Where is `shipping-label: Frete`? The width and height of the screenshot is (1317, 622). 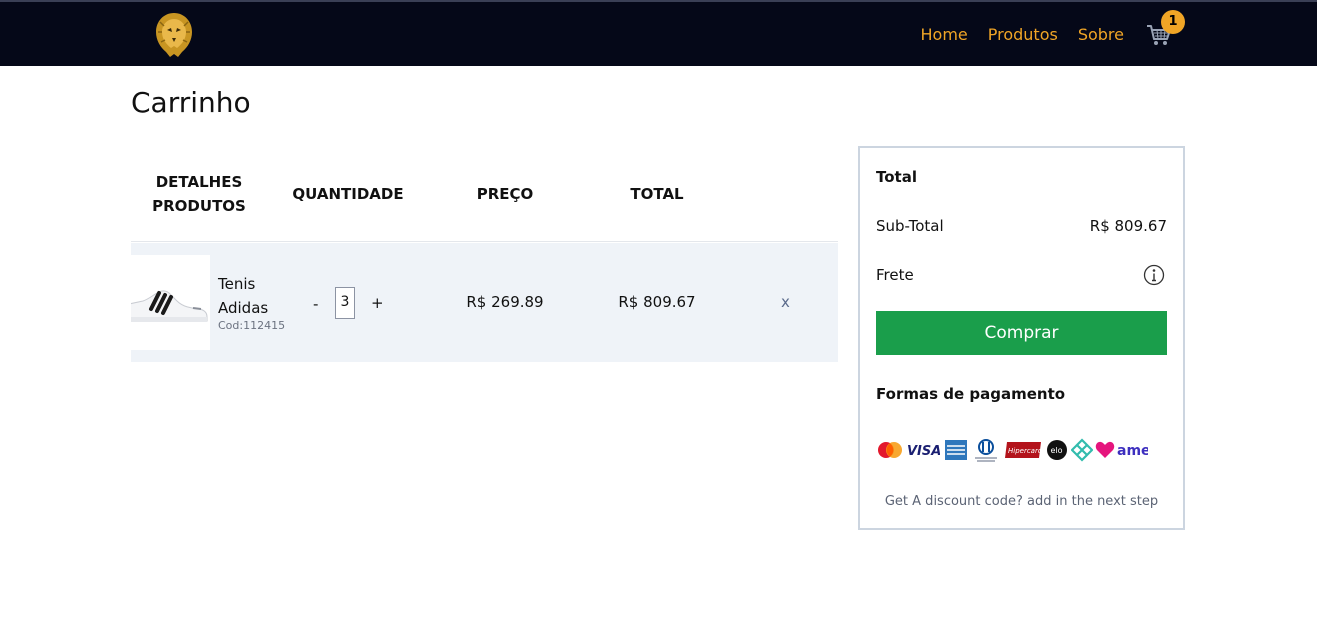 shipping-label: Frete is located at coordinates (895, 275).